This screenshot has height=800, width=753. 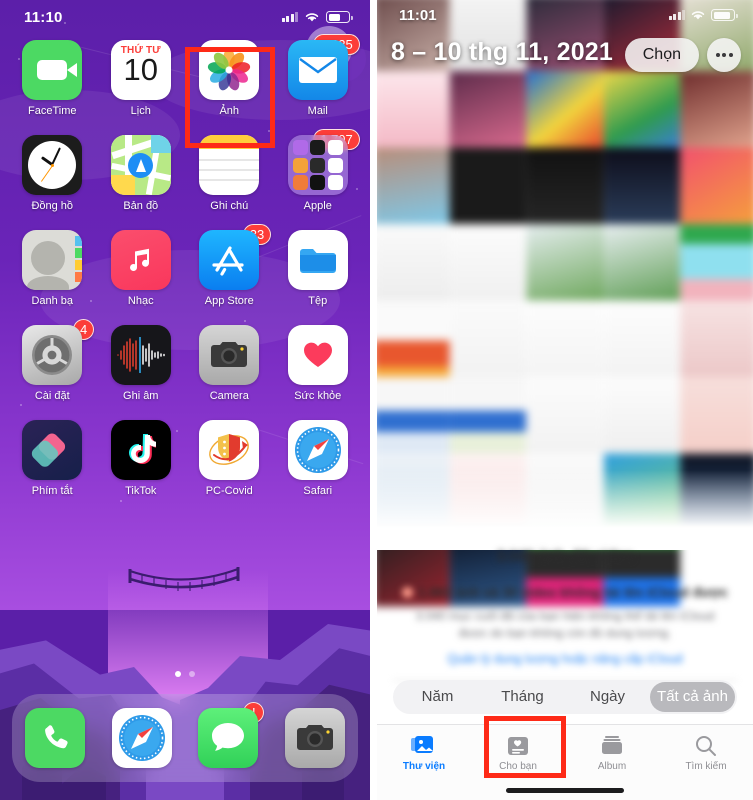 What do you see at coordinates (52, 78) in the screenshot?
I see `app-facetime: FaceTime` at bounding box center [52, 78].